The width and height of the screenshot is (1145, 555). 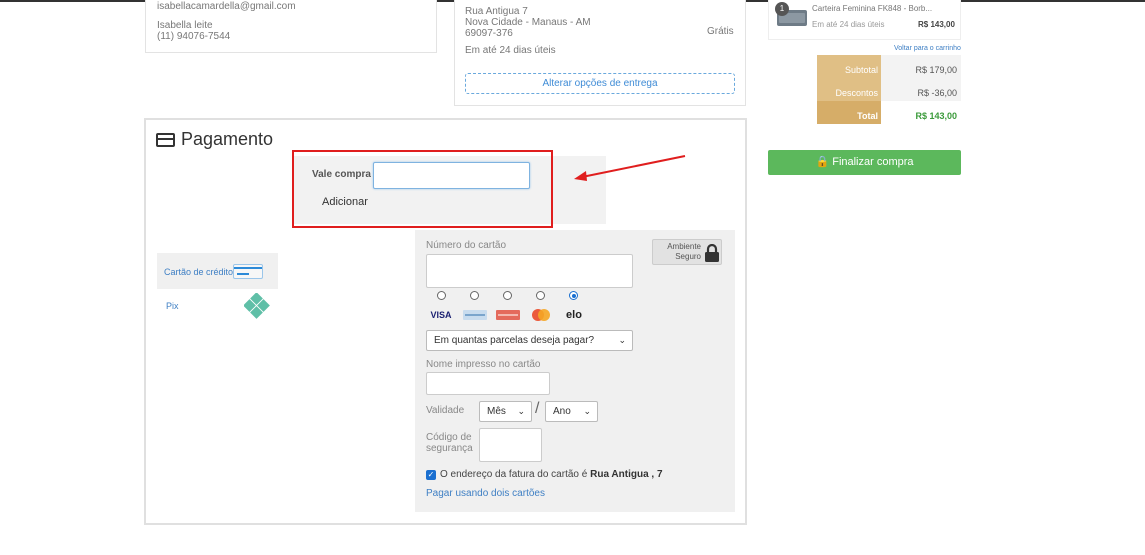 I want to click on discount-label: Descontos, so click(x=849, y=89).